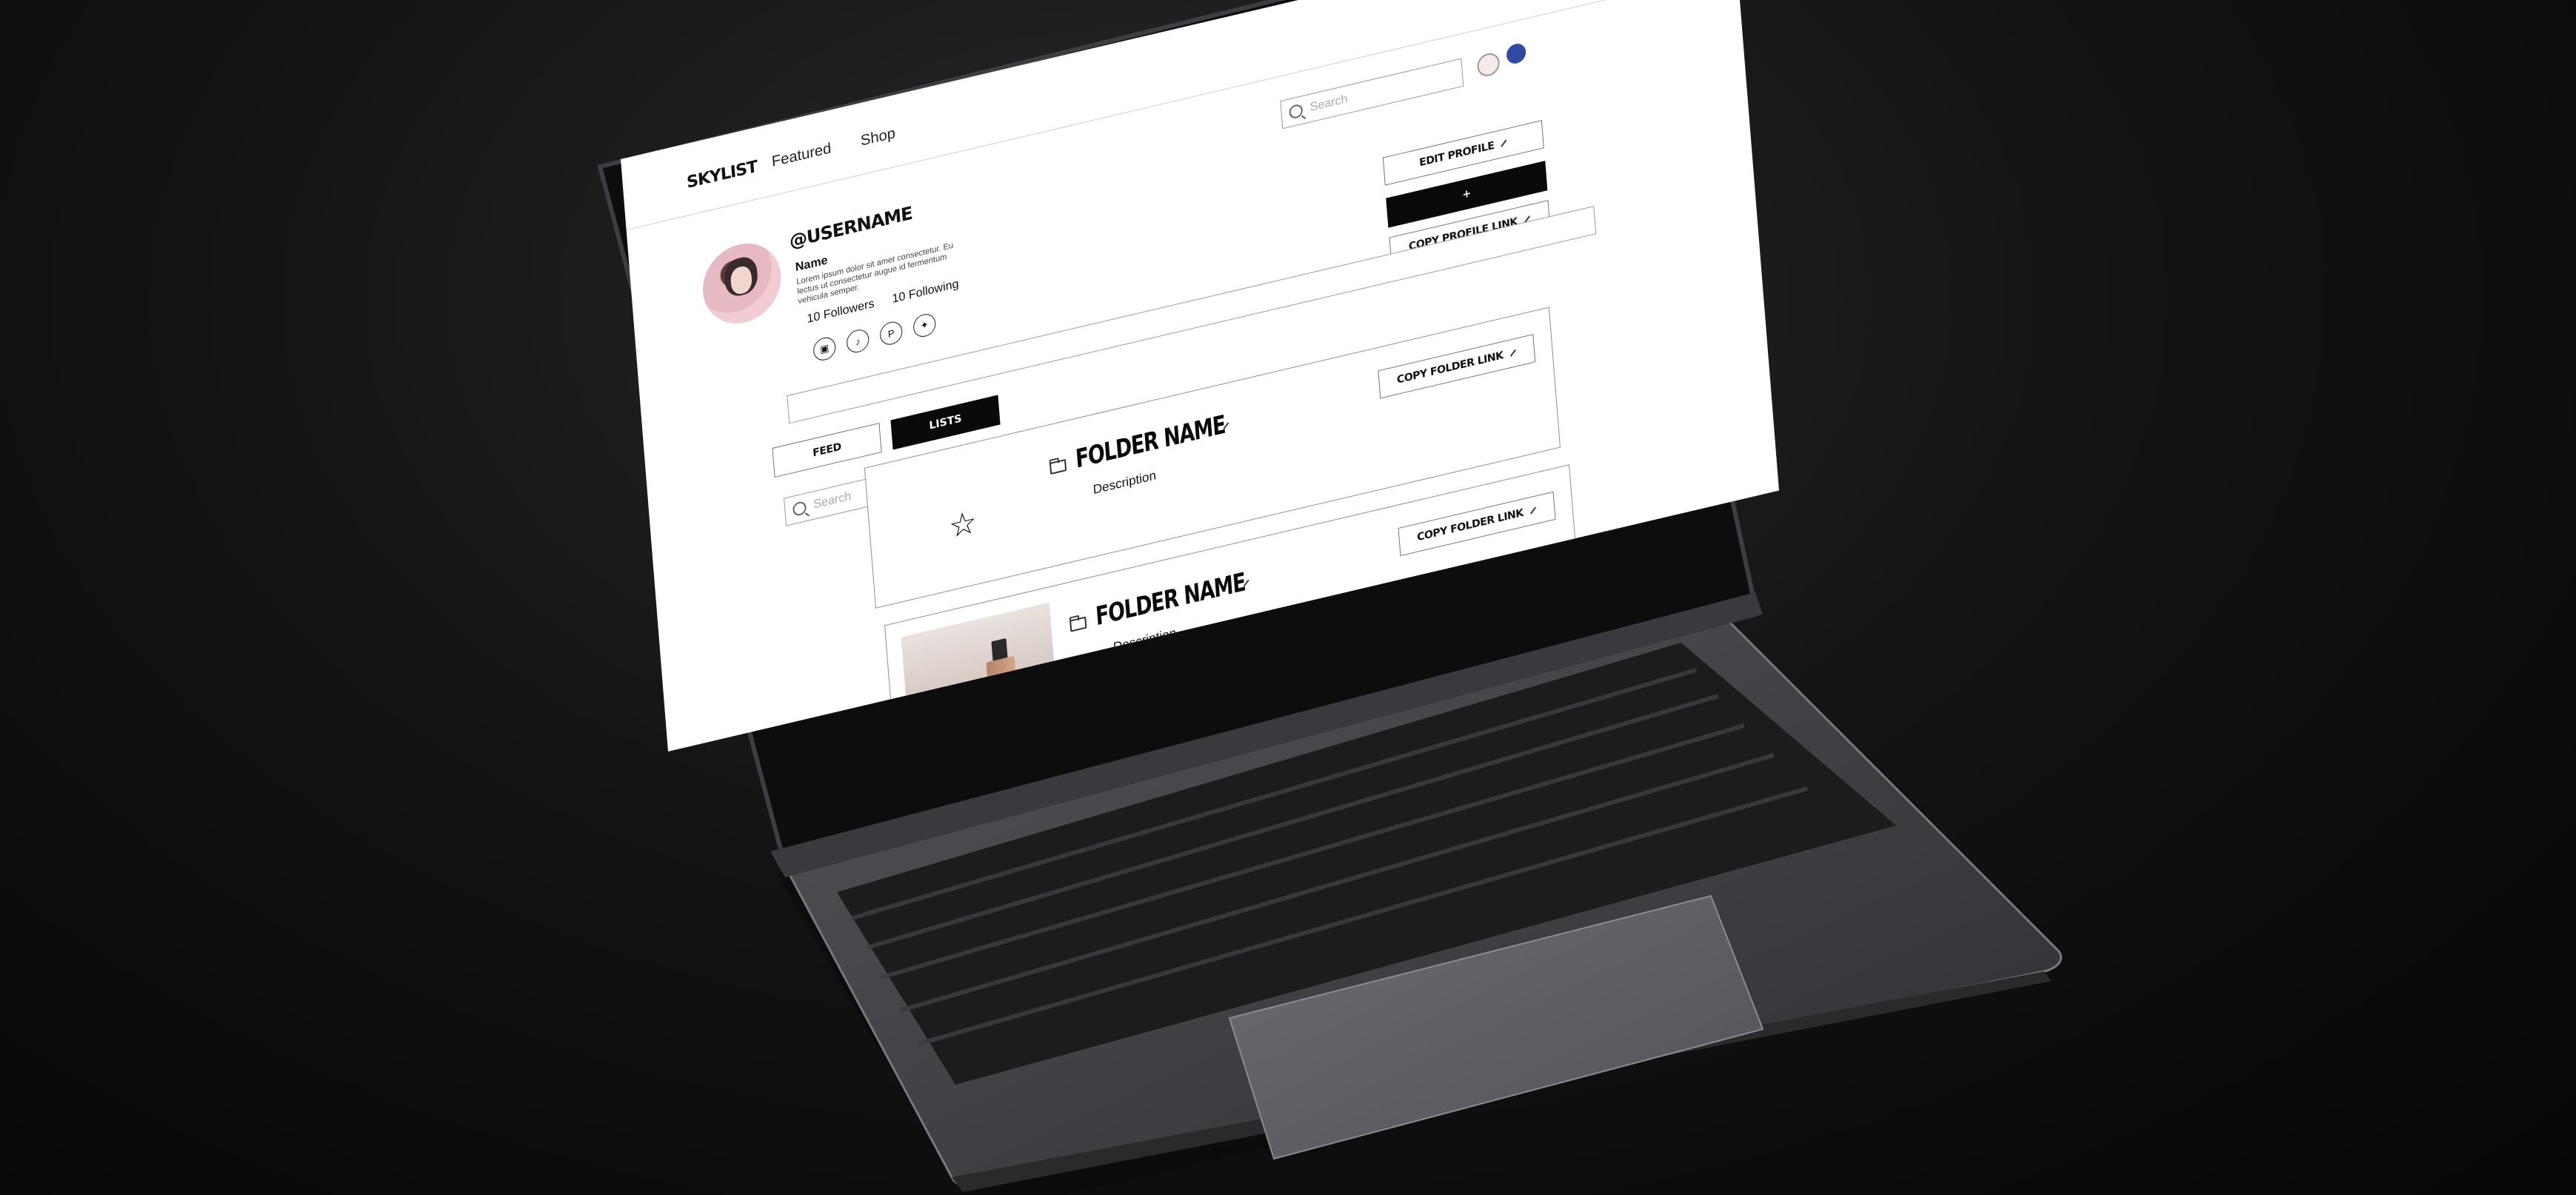 Image resolution: width=2576 pixels, height=1195 pixels. Describe the element at coordinates (1466, 194) in the screenshot. I see `add-button-label: +` at that location.